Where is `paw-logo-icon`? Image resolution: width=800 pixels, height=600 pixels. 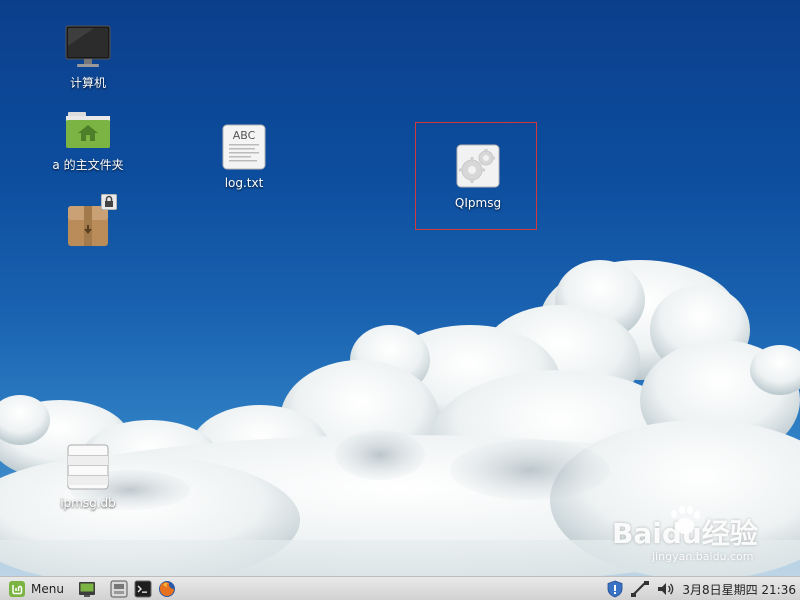 paw-logo-icon is located at coordinates (685, 520).